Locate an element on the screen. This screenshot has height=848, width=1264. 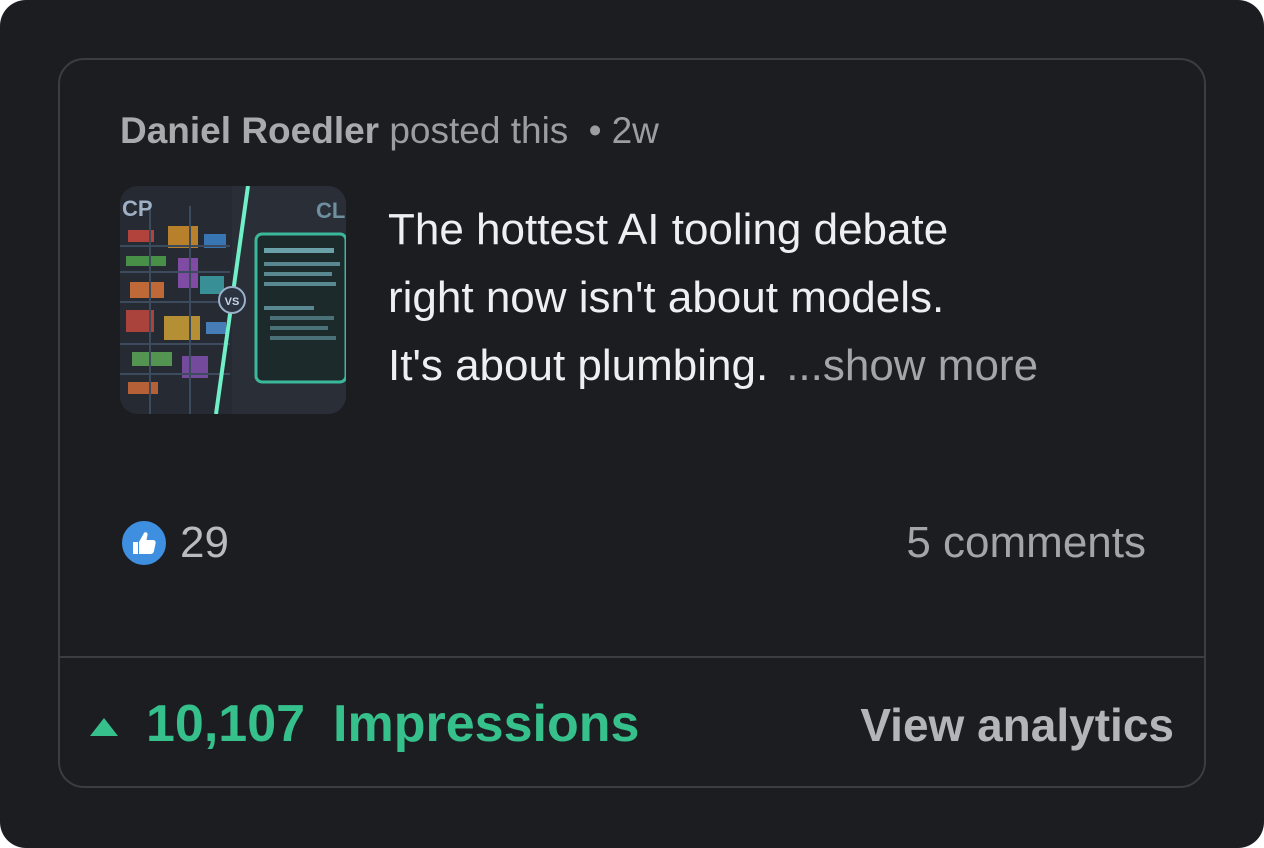
reactions-summary: 29 is located at coordinates (174, 543).